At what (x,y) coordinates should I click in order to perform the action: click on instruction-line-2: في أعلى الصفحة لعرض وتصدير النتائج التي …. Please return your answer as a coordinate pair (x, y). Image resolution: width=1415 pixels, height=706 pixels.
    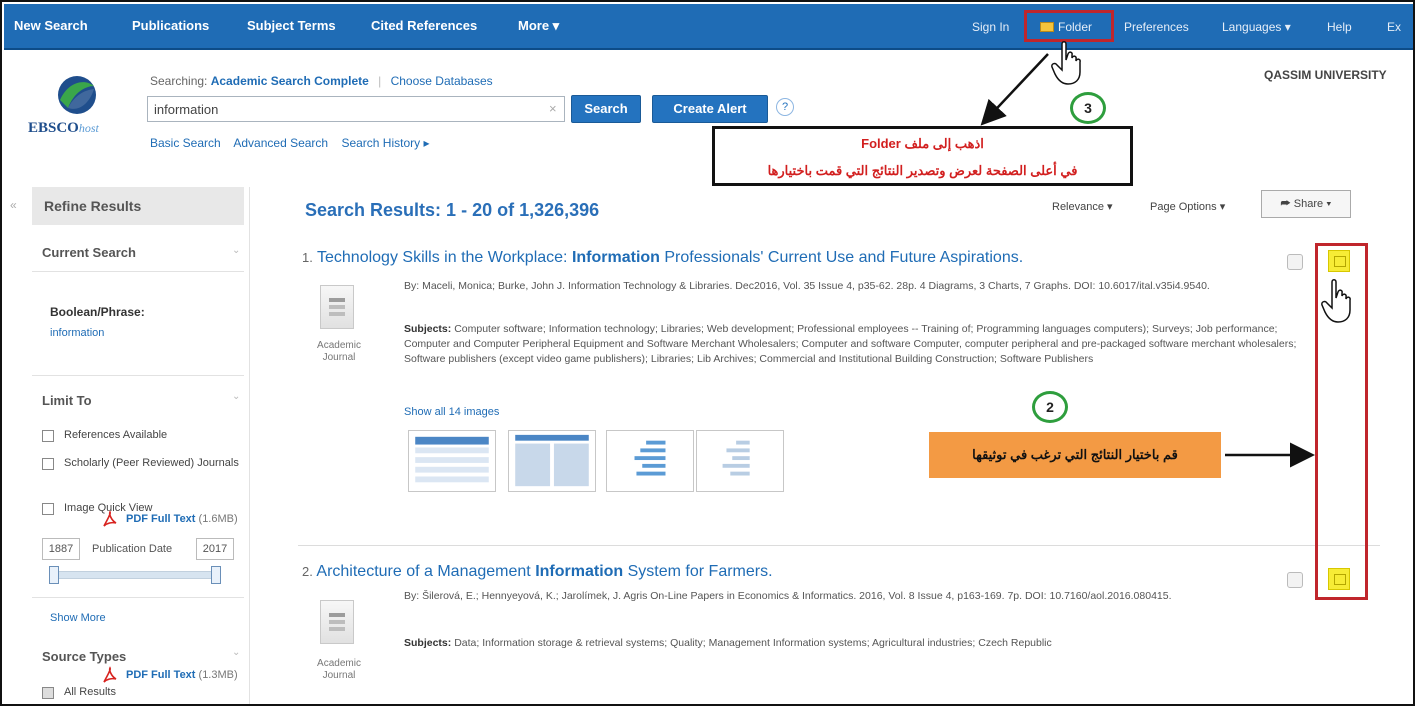
    Looking at the image, I should click on (922, 170).